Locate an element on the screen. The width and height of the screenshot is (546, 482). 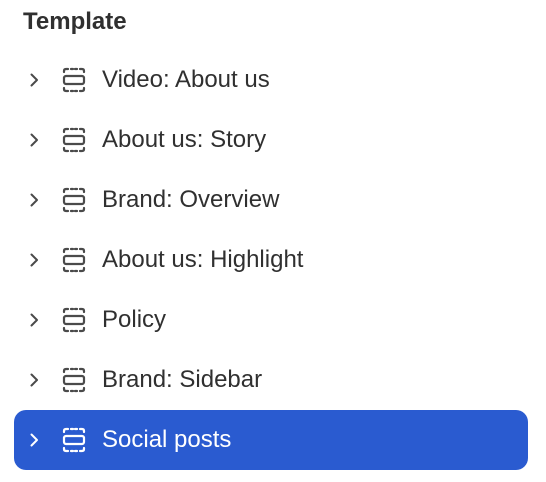
section-item-label: About us: Highlight is located at coordinates (203, 259).